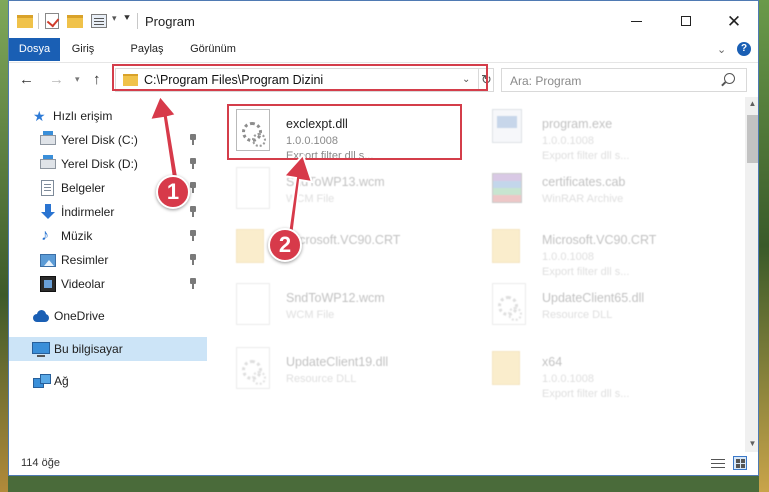  Describe the element at coordinates (83, 49) in the screenshot. I see `tab-giris: Giriş` at that location.